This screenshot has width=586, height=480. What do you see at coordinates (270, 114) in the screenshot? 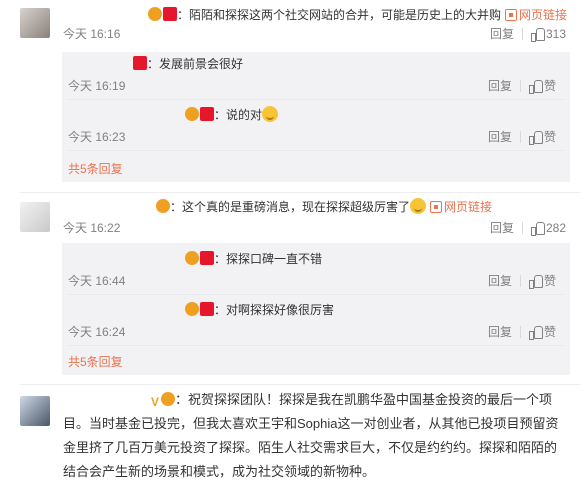
I see `smile-emoji-icon` at bounding box center [270, 114].